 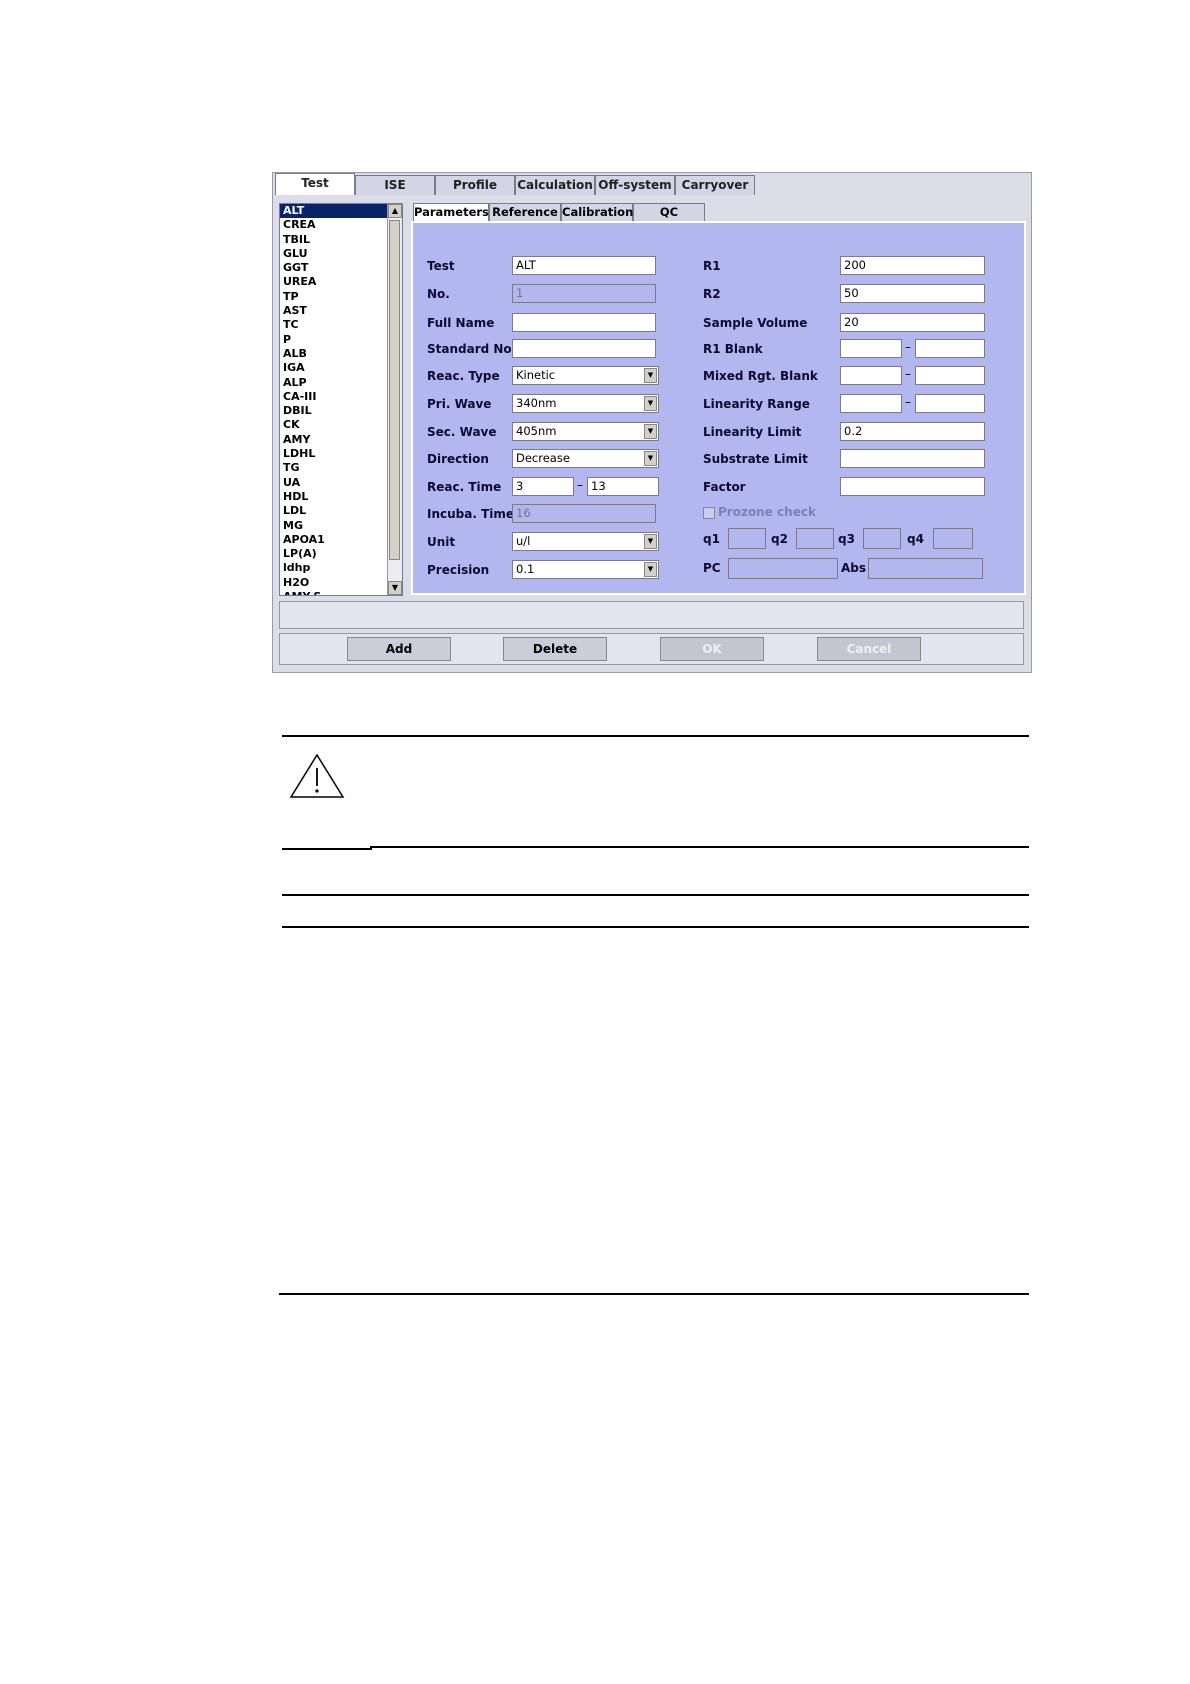 What do you see at coordinates (543, 486) in the screenshot?
I see `reac-time-from-field: 3` at bounding box center [543, 486].